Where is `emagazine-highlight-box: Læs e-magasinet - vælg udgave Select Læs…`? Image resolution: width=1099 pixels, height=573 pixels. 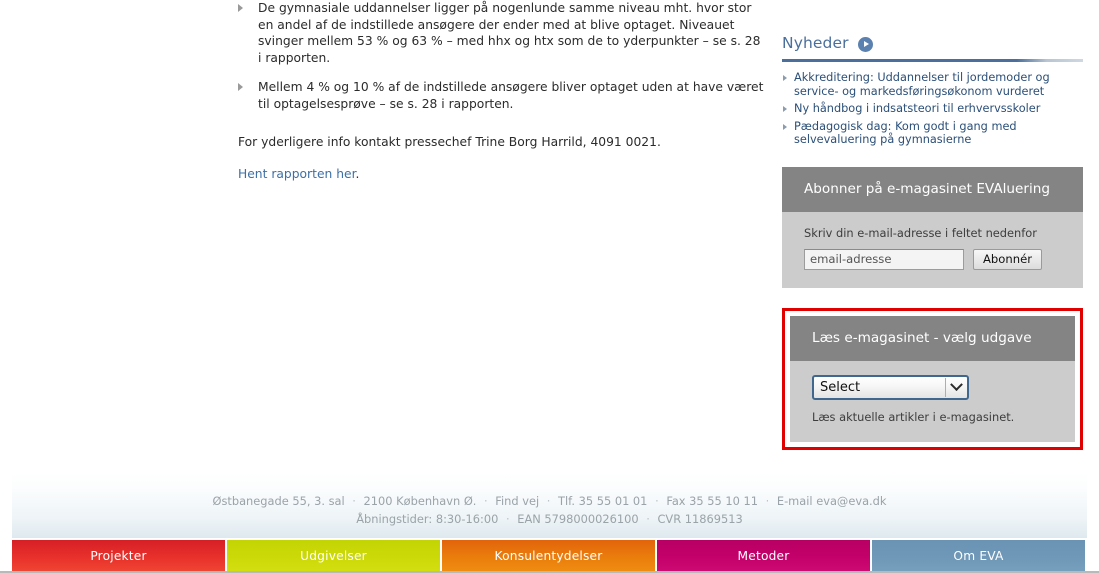
emagazine-highlight-box: Læs e-magasinet - vælg udgave Select Læs… is located at coordinates (932, 378).